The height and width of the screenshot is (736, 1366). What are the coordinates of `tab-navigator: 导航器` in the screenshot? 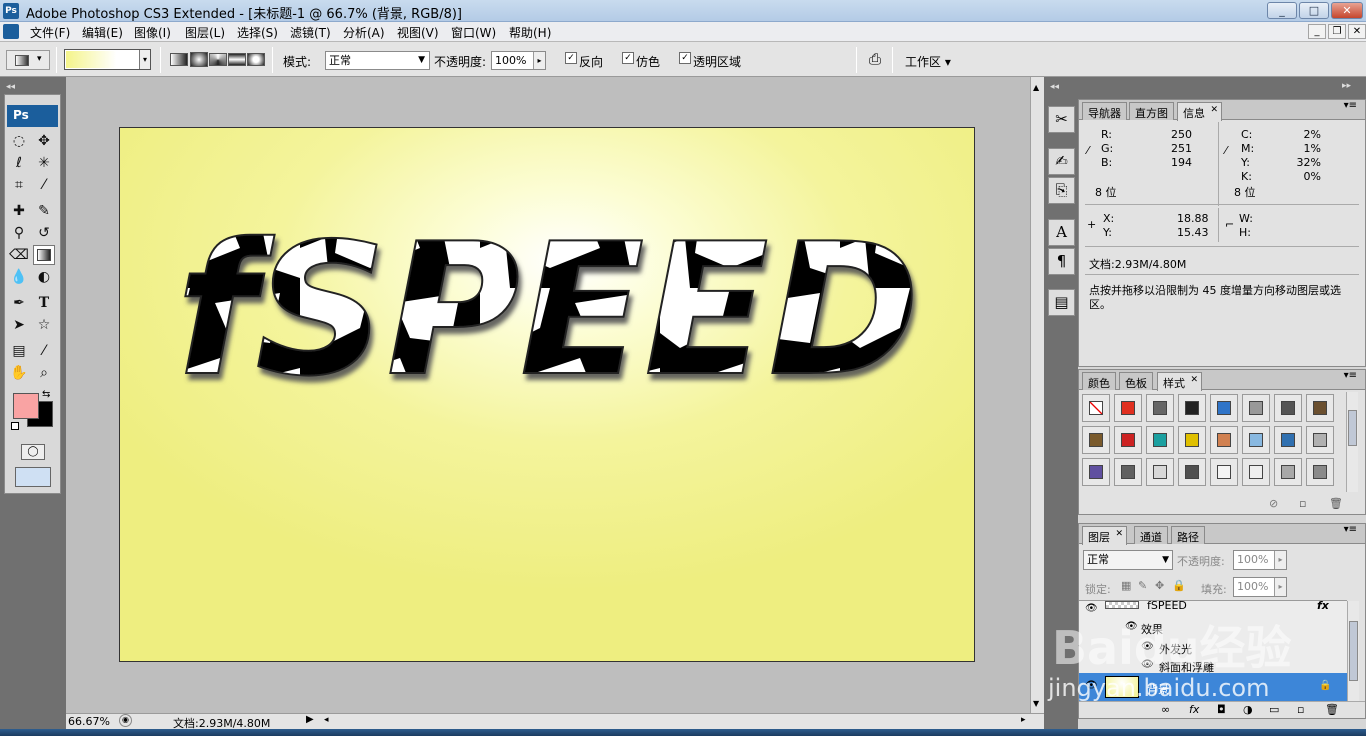 It's located at (1104, 111).